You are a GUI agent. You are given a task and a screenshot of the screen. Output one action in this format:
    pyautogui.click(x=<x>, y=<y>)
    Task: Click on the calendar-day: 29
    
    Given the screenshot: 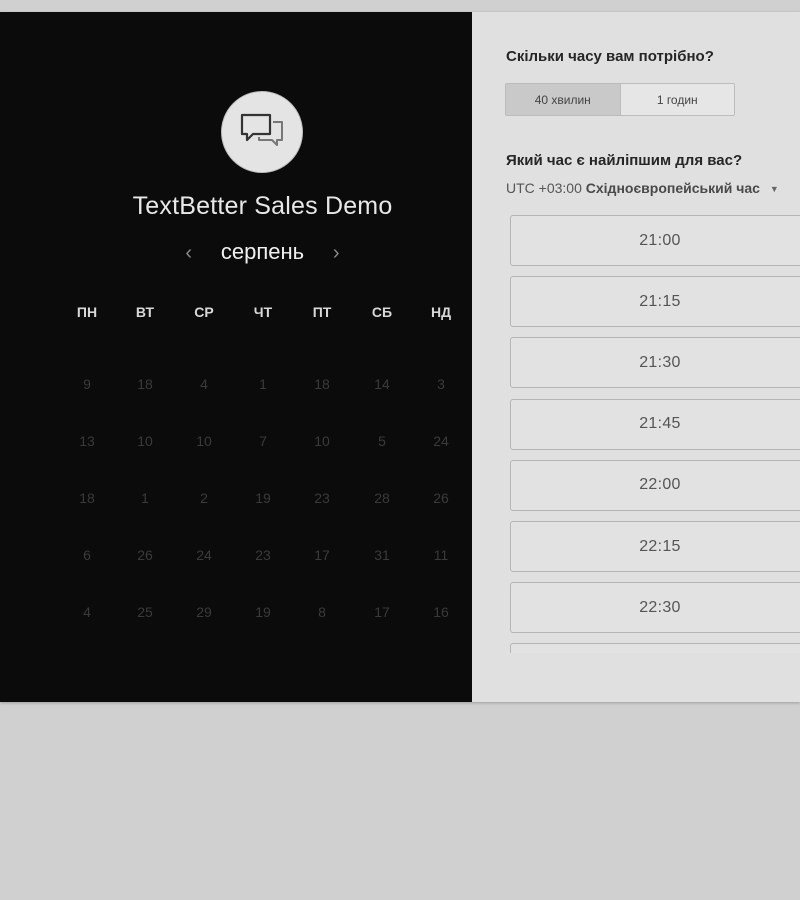 What is the action you would take?
    pyautogui.click(x=204, y=612)
    